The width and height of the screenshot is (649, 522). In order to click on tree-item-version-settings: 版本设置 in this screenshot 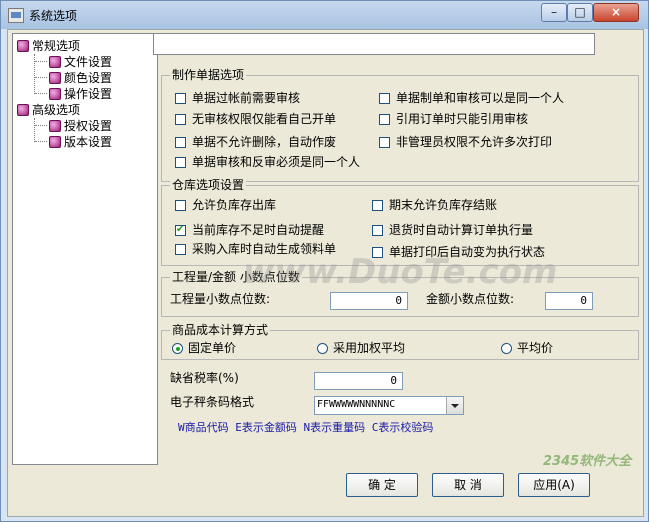, I will do `click(80, 142)`.